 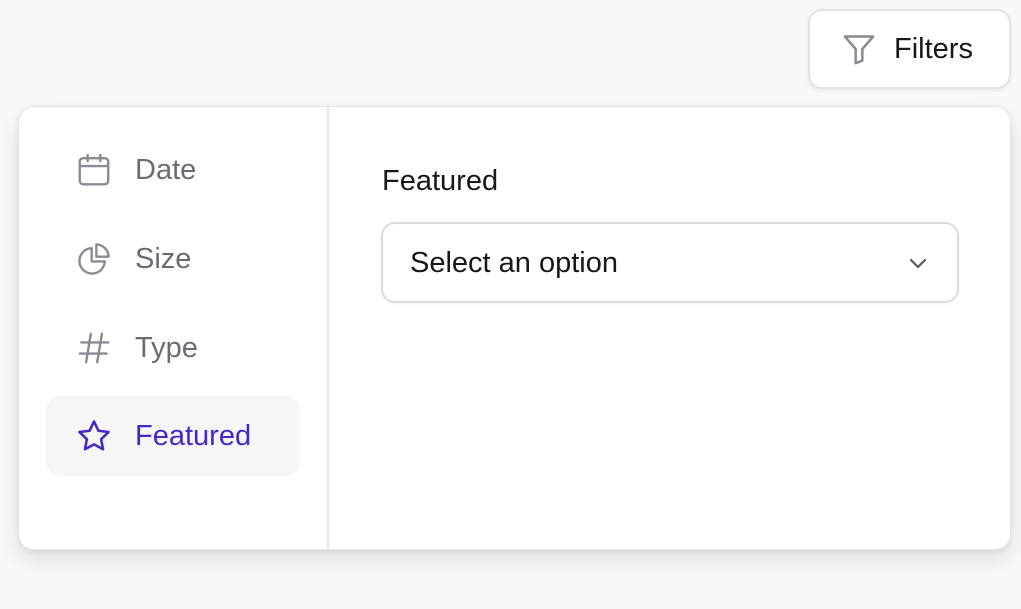 What do you see at coordinates (94, 170) in the screenshot?
I see `calendar-icon` at bounding box center [94, 170].